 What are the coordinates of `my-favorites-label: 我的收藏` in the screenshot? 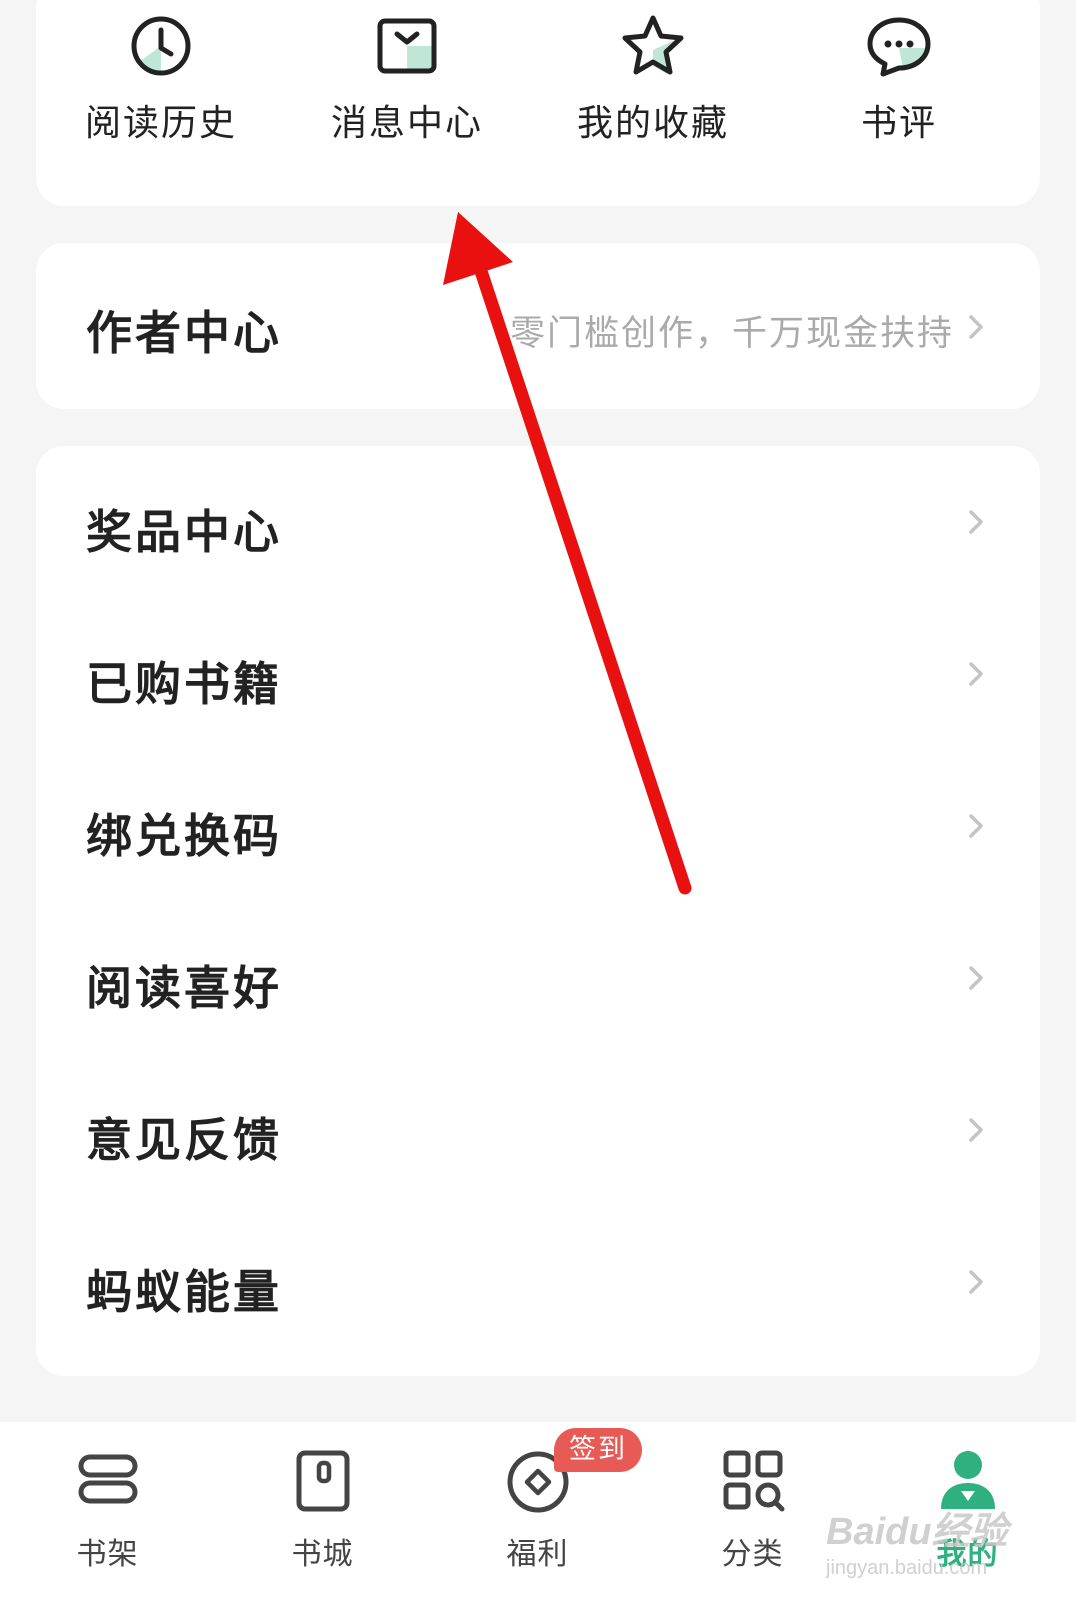 It's located at (652, 123).